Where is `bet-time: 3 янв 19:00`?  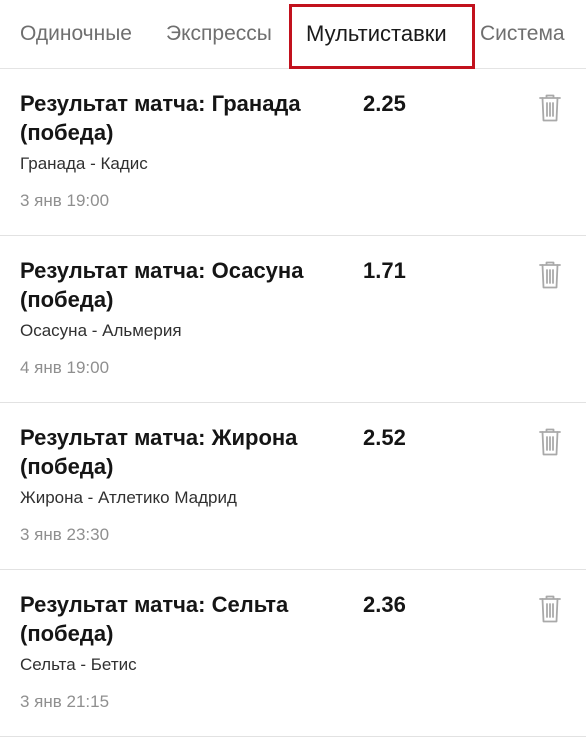
bet-time: 3 янв 19:00 is located at coordinates (65, 200).